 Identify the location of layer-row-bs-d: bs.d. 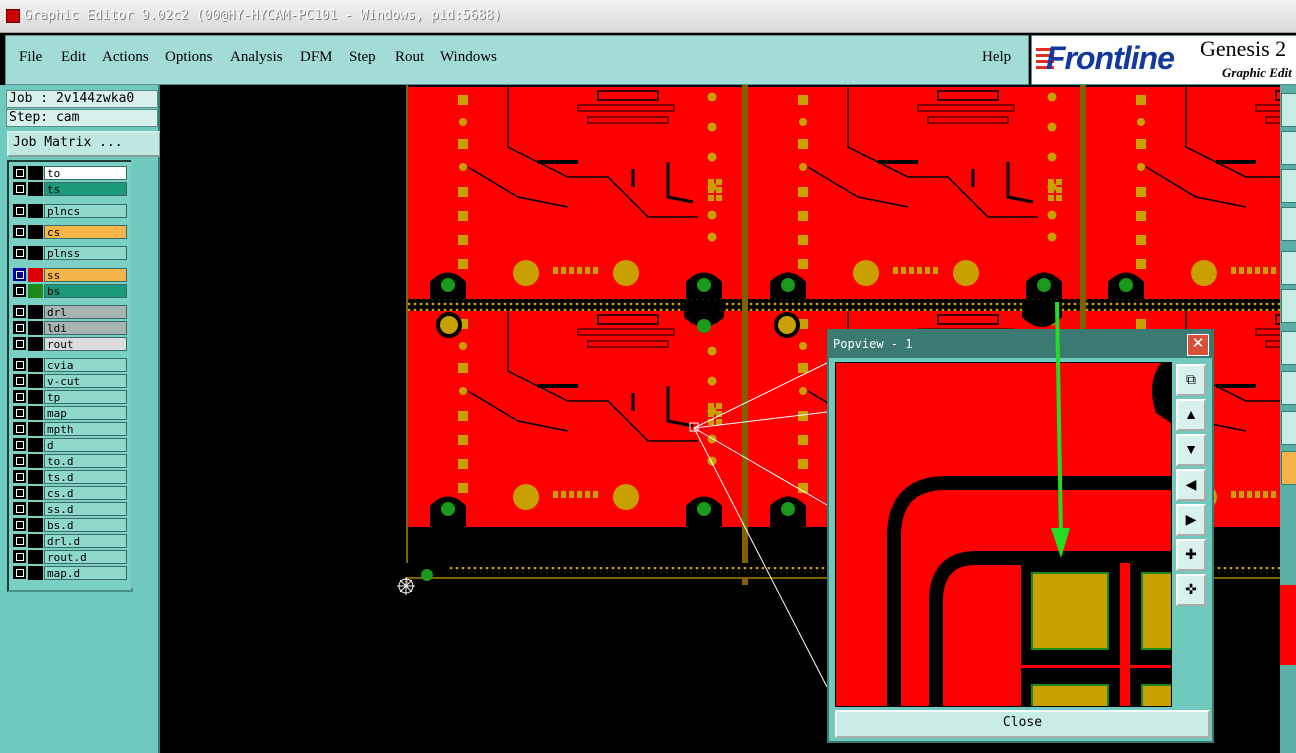
(70, 525).